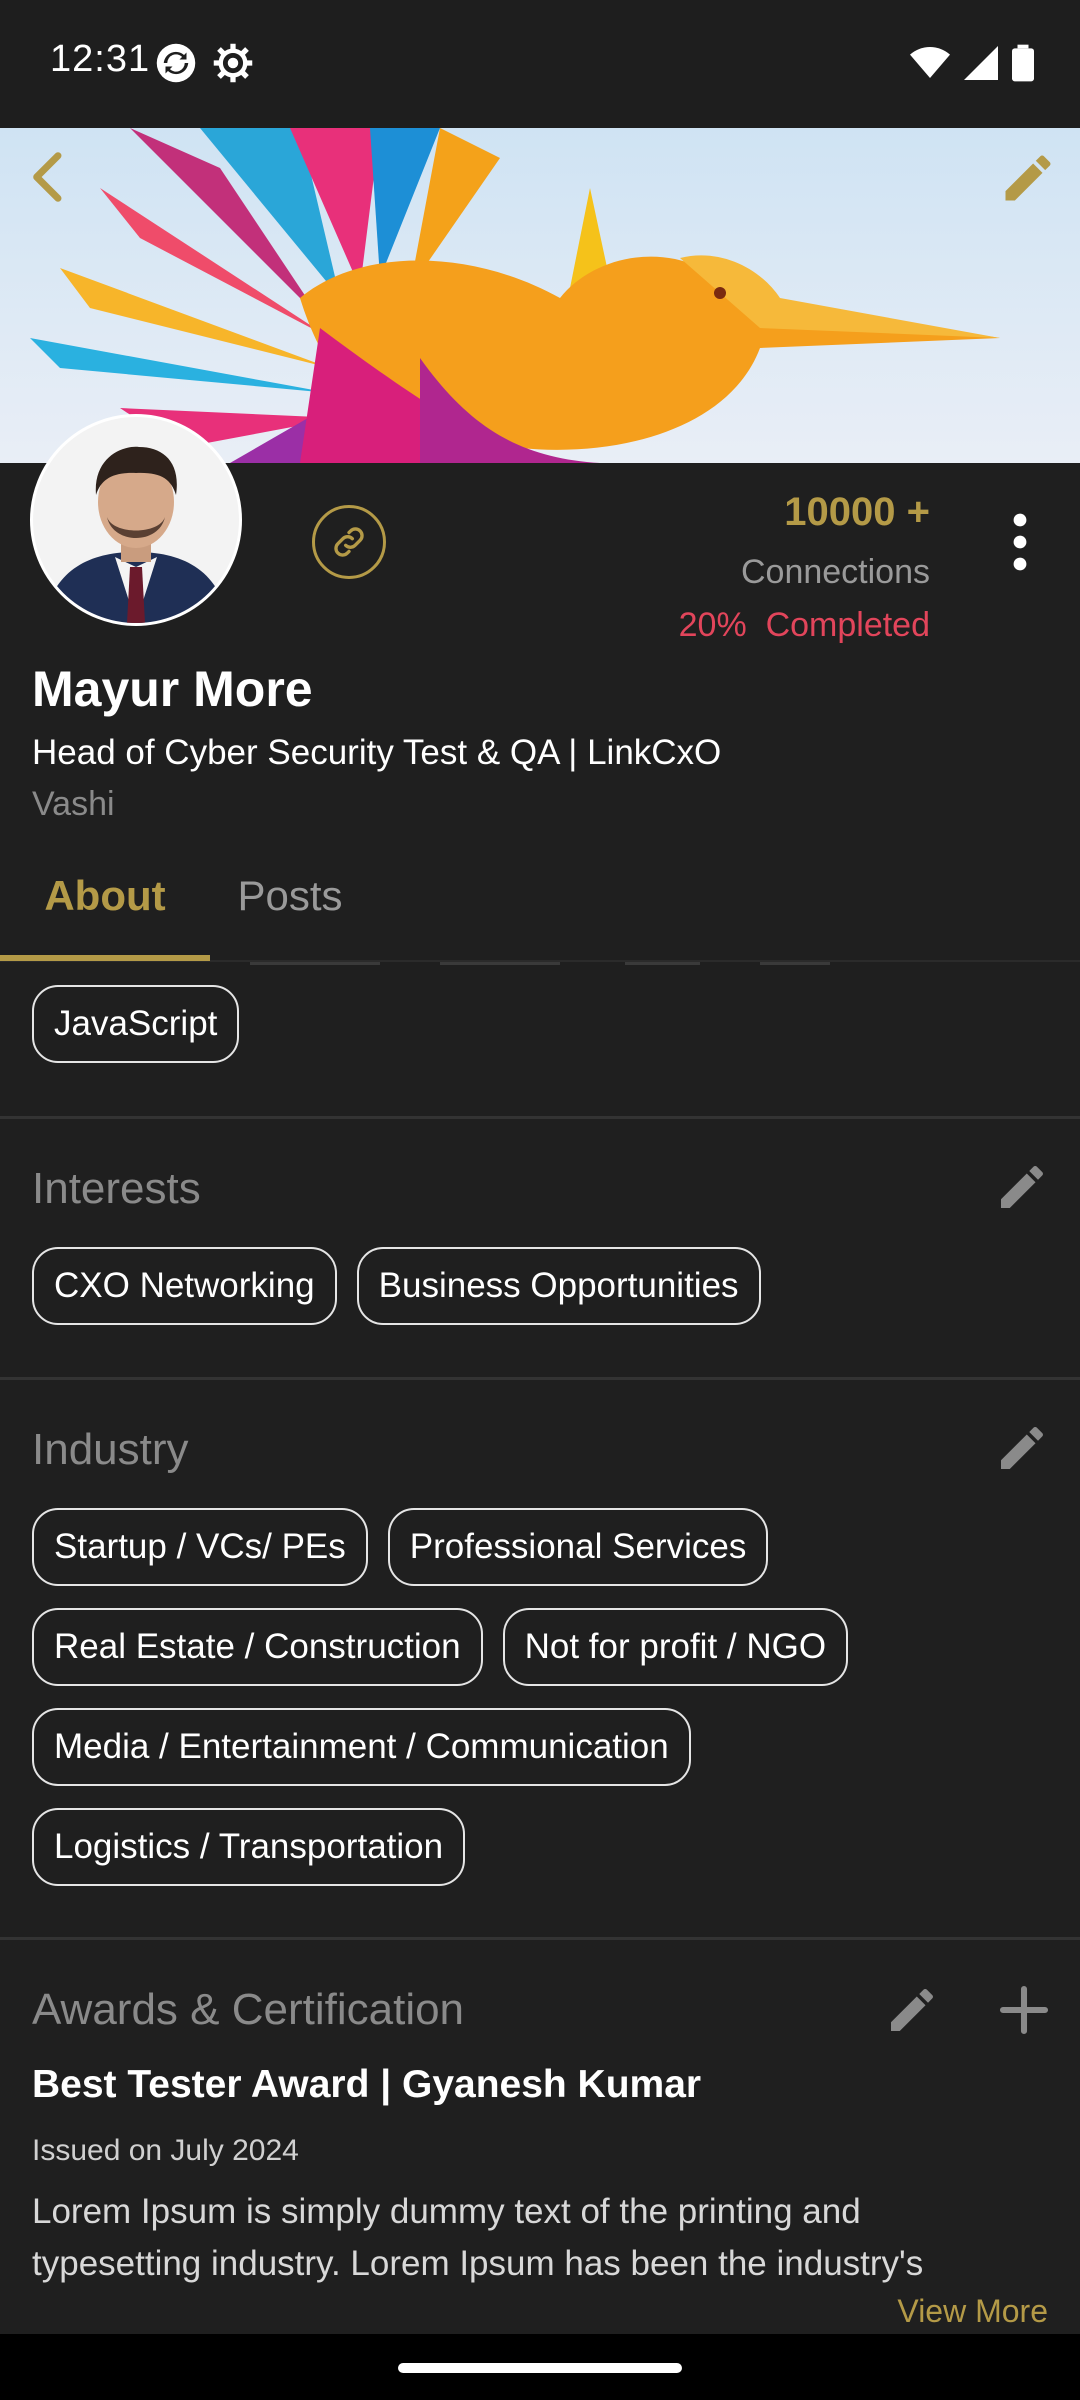 This screenshot has height=2400, width=1080. What do you see at coordinates (675, 1647) in the screenshot?
I see `industry-chip: Not for profit / NGO` at bounding box center [675, 1647].